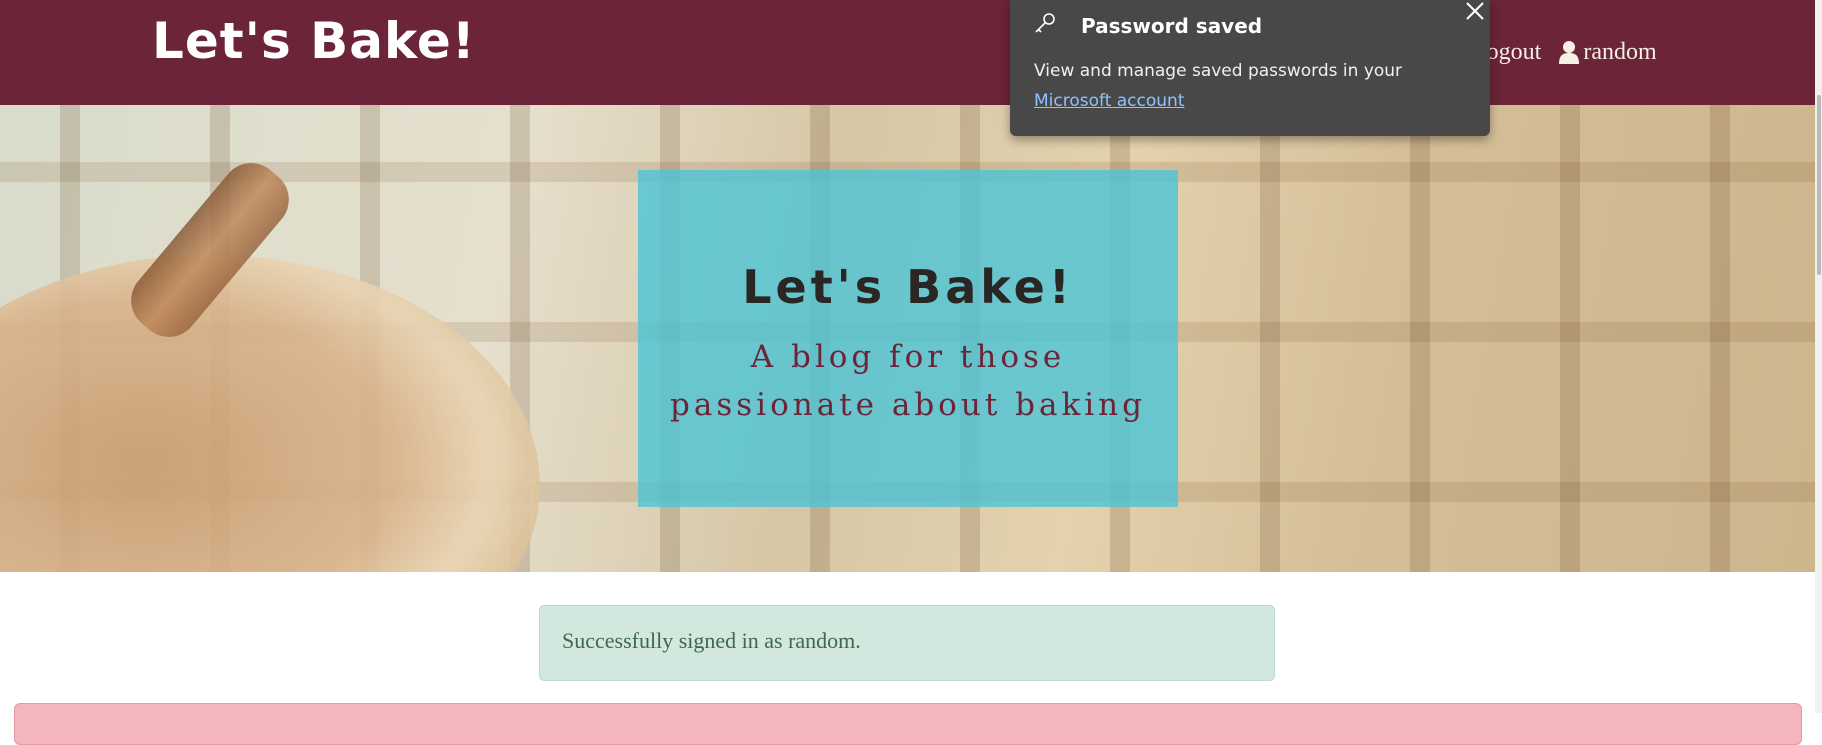 This screenshot has width=1822, height=745. Describe the element at coordinates (908, 287) in the screenshot. I see `hero-title: Let's Bake!` at that location.